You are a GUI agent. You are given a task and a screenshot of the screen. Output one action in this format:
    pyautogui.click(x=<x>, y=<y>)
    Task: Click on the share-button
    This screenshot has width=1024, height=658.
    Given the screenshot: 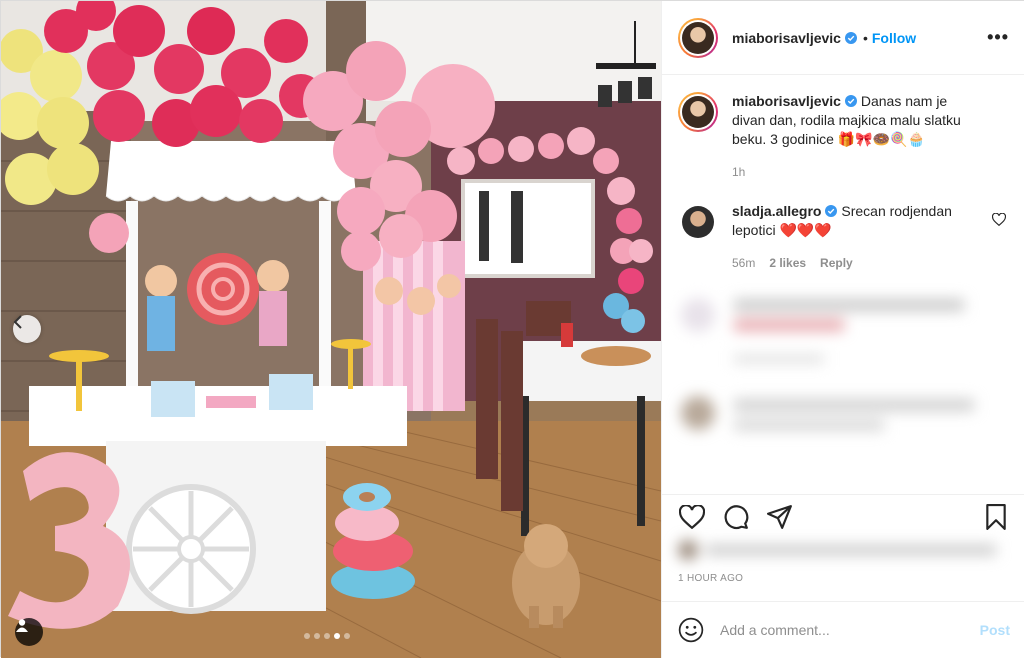 What is the action you would take?
    pyautogui.click(x=780, y=517)
    